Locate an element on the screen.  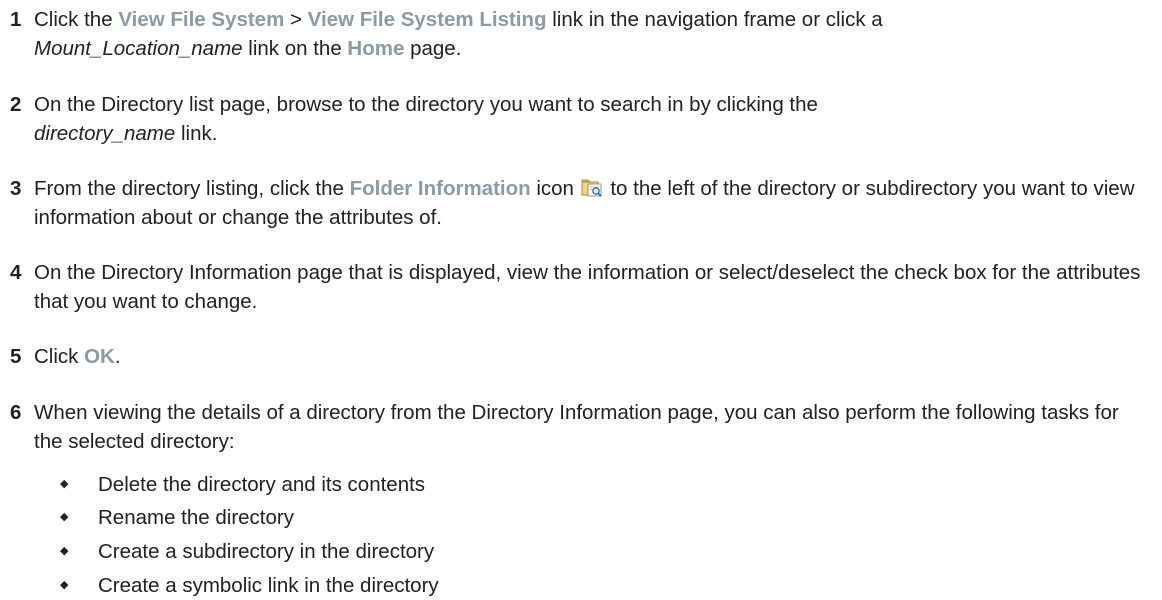
directory-name-variable: directory_name is located at coordinates (105, 133).